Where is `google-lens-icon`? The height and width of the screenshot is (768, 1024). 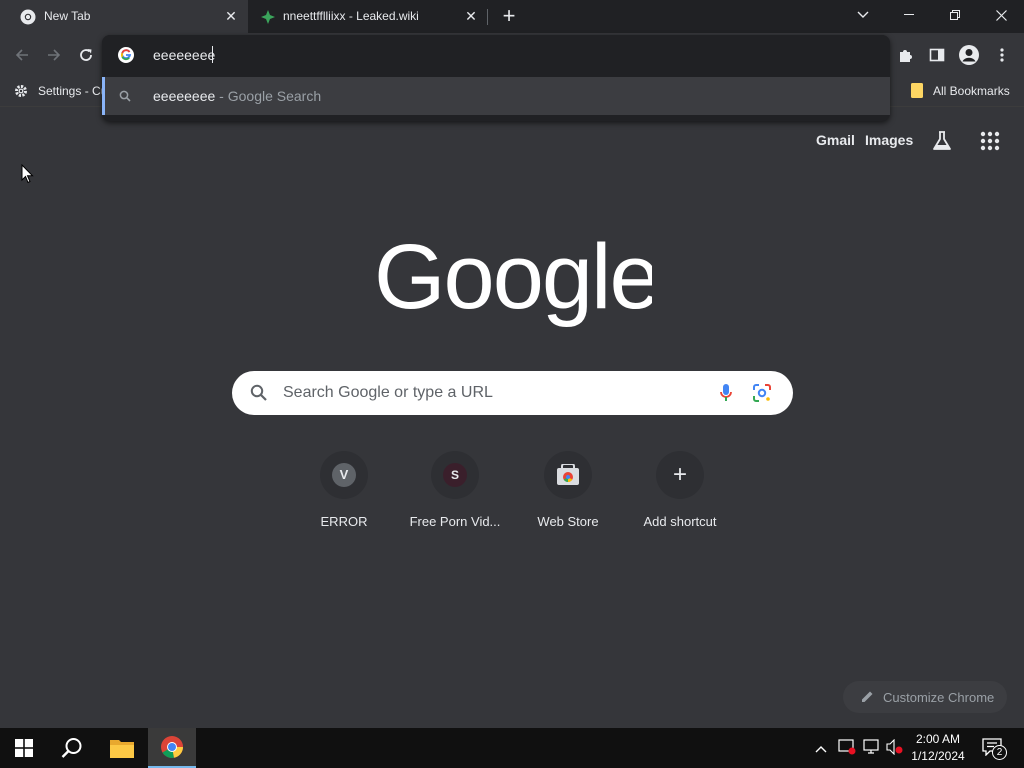
google-lens-icon is located at coordinates (762, 393).